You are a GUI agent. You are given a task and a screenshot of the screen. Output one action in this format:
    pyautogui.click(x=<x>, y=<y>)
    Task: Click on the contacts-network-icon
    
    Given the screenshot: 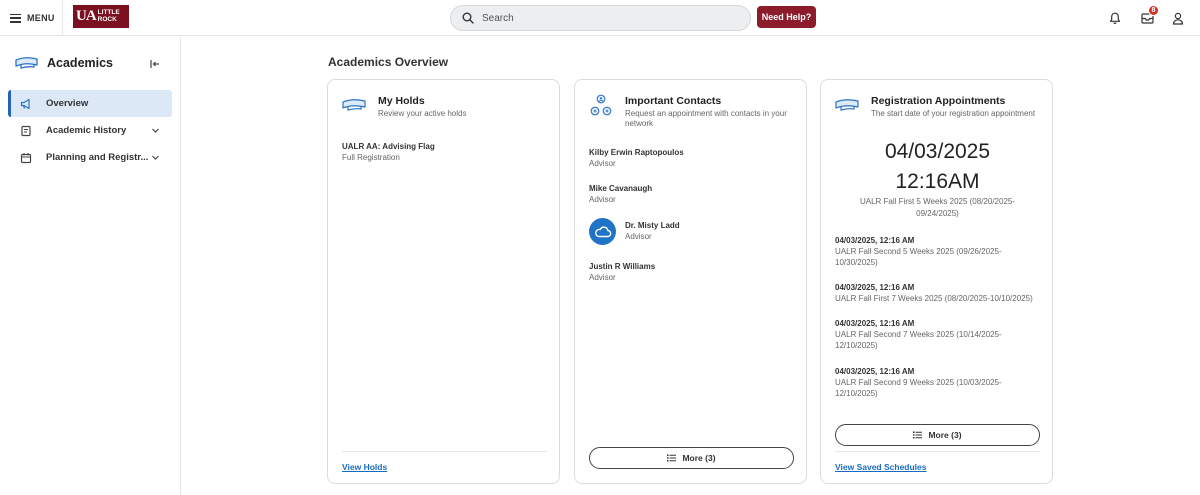 What is the action you would take?
    pyautogui.click(x=601, y=105)
    